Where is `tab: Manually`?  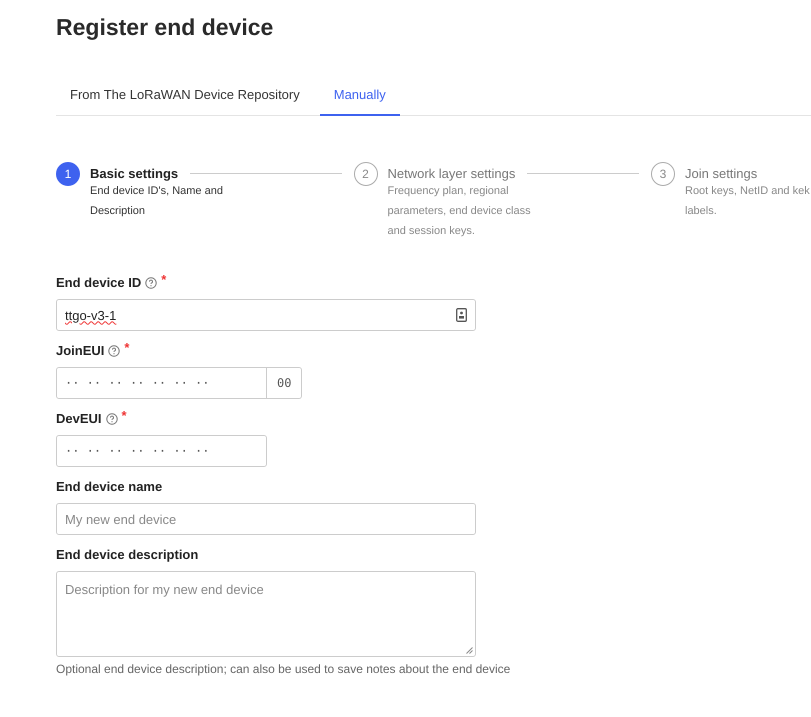 tab: Manually is located at coordinates (360, 98).